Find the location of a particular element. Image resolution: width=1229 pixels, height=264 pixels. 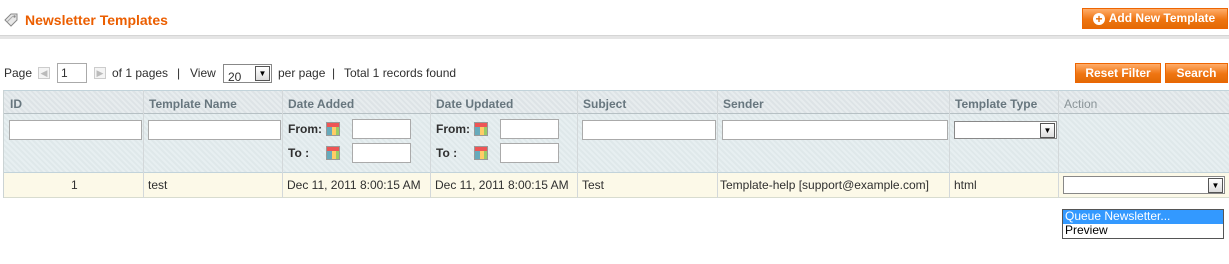

per-page-label: per page is located at coordinates (302, 73).